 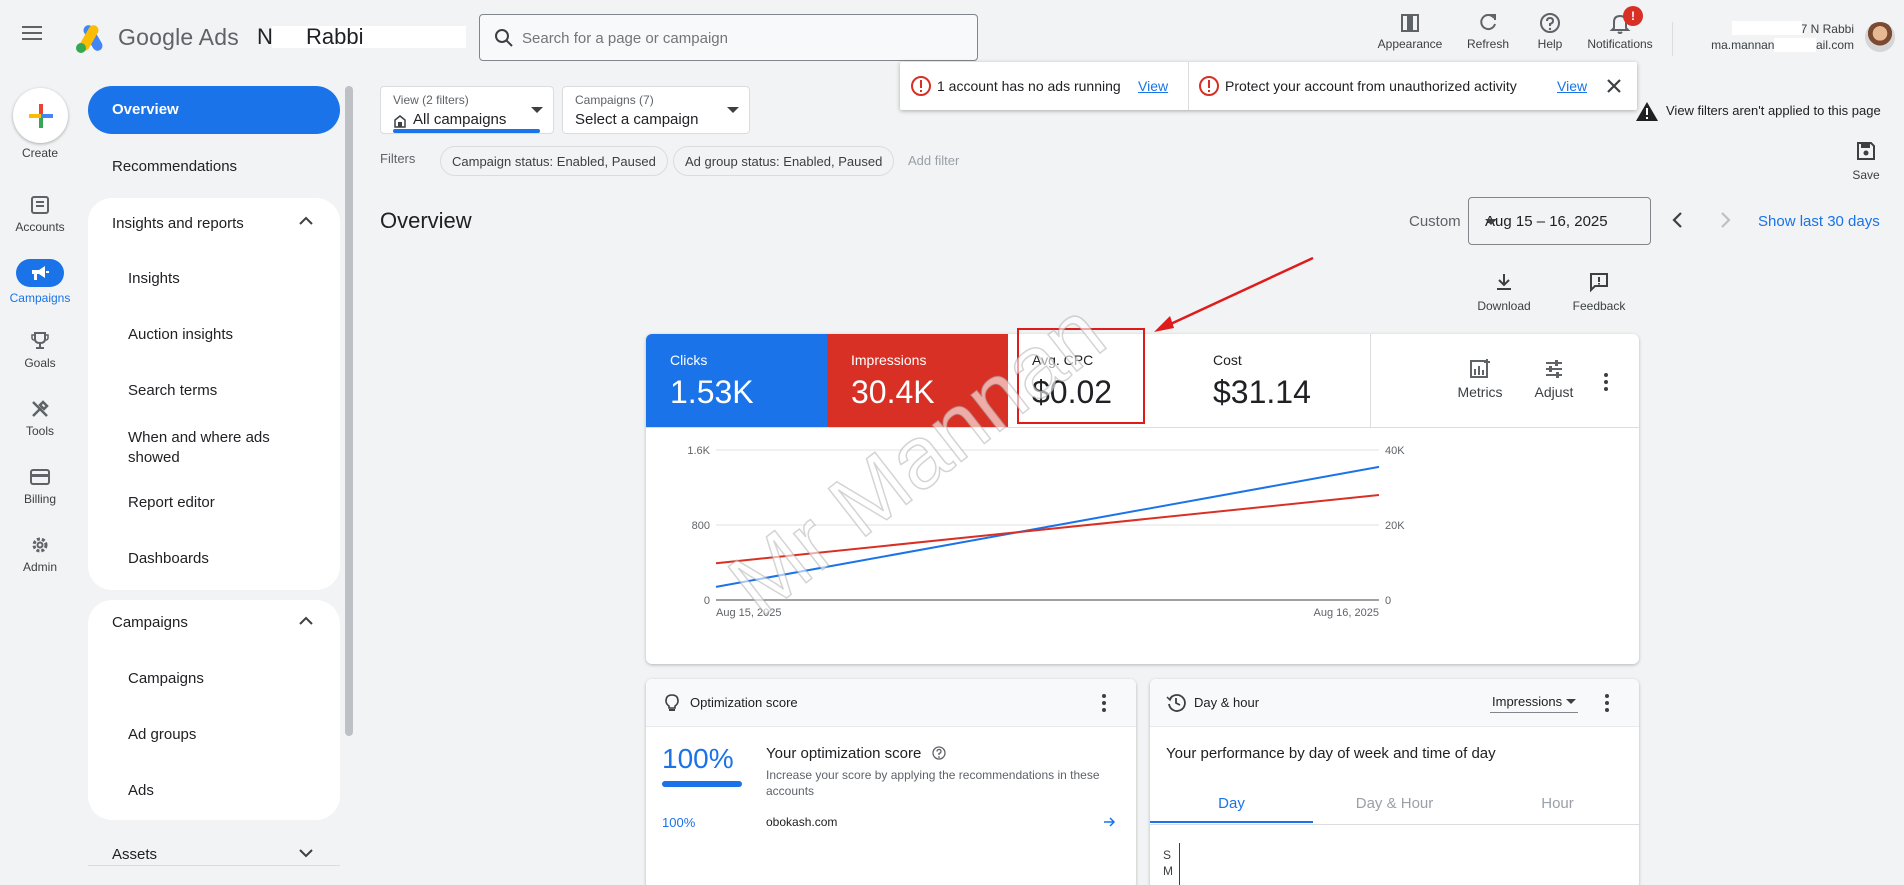 I want to click on nav-assets-header: Assets, so click(x=134, y=854).